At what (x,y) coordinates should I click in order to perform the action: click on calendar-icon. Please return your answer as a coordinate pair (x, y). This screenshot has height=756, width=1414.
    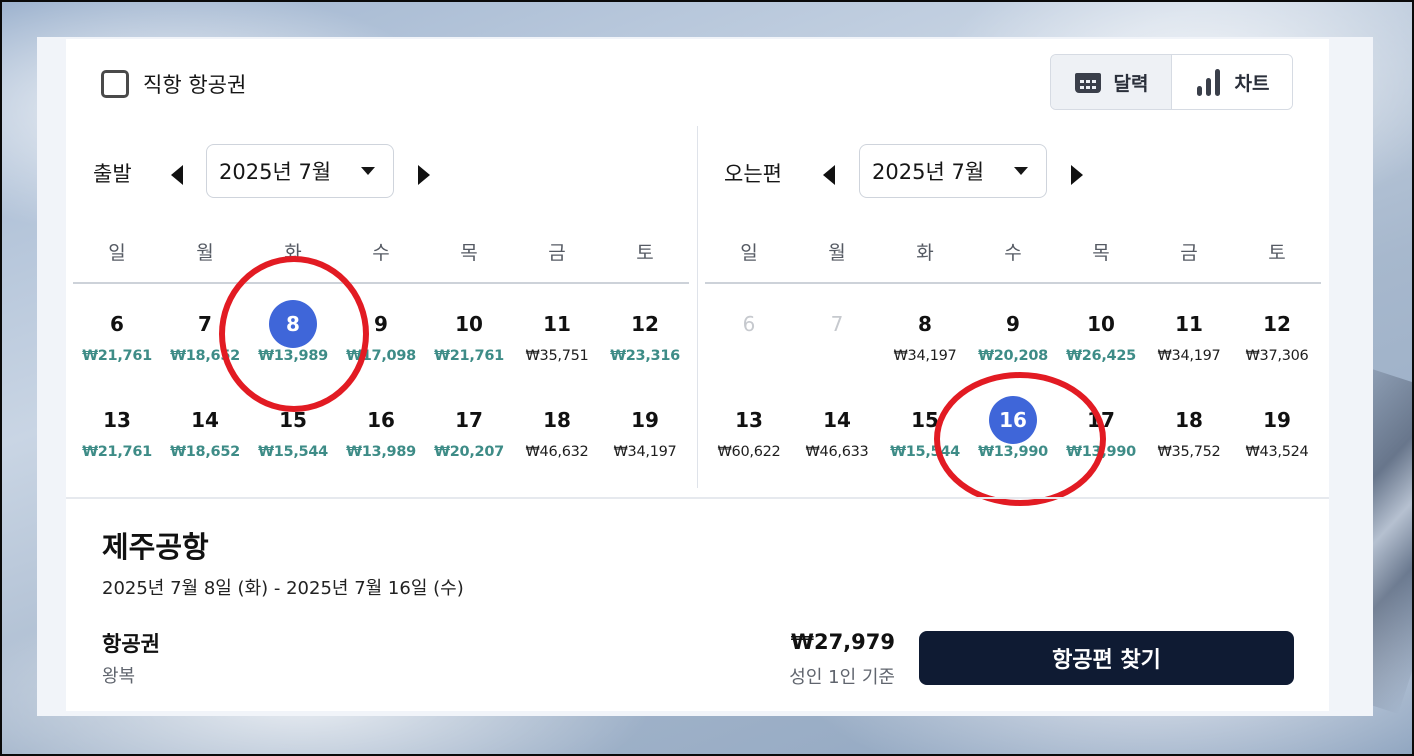
    Looking at the image, I should click on (1088, 82).